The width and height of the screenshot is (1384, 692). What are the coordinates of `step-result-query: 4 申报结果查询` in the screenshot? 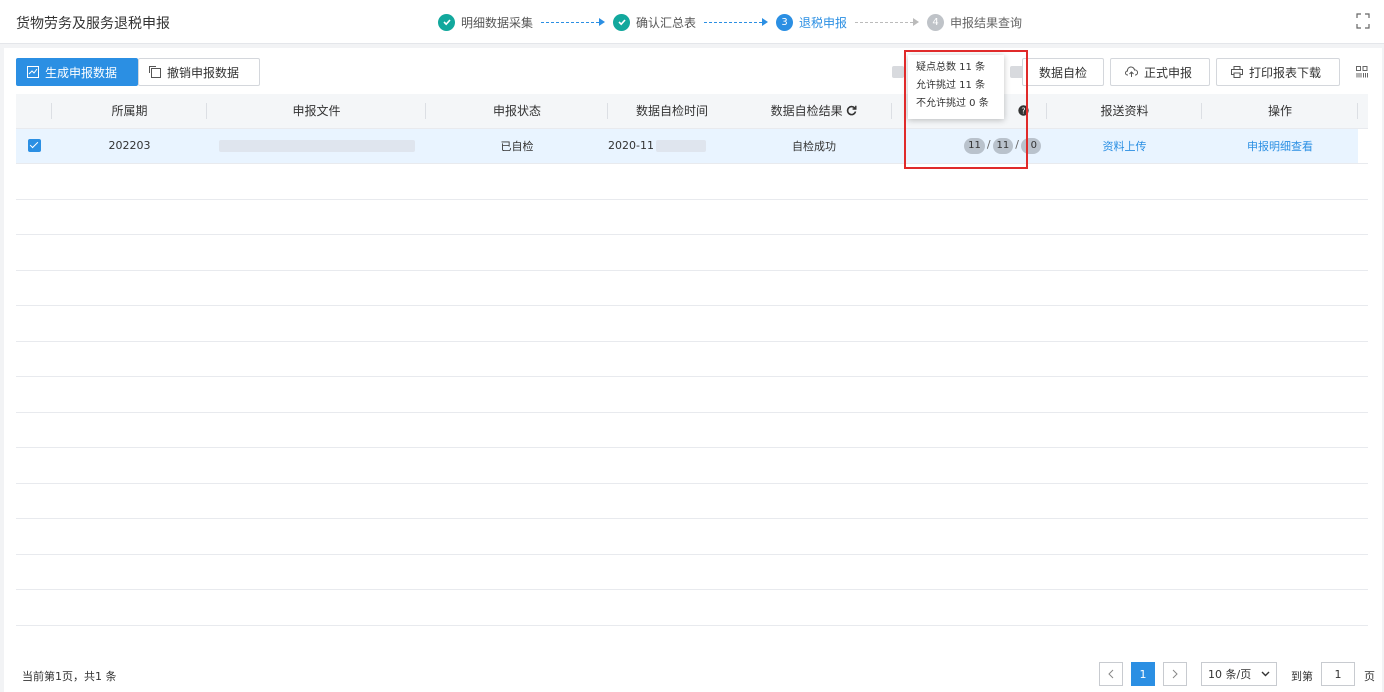 It's located at (975, 22).